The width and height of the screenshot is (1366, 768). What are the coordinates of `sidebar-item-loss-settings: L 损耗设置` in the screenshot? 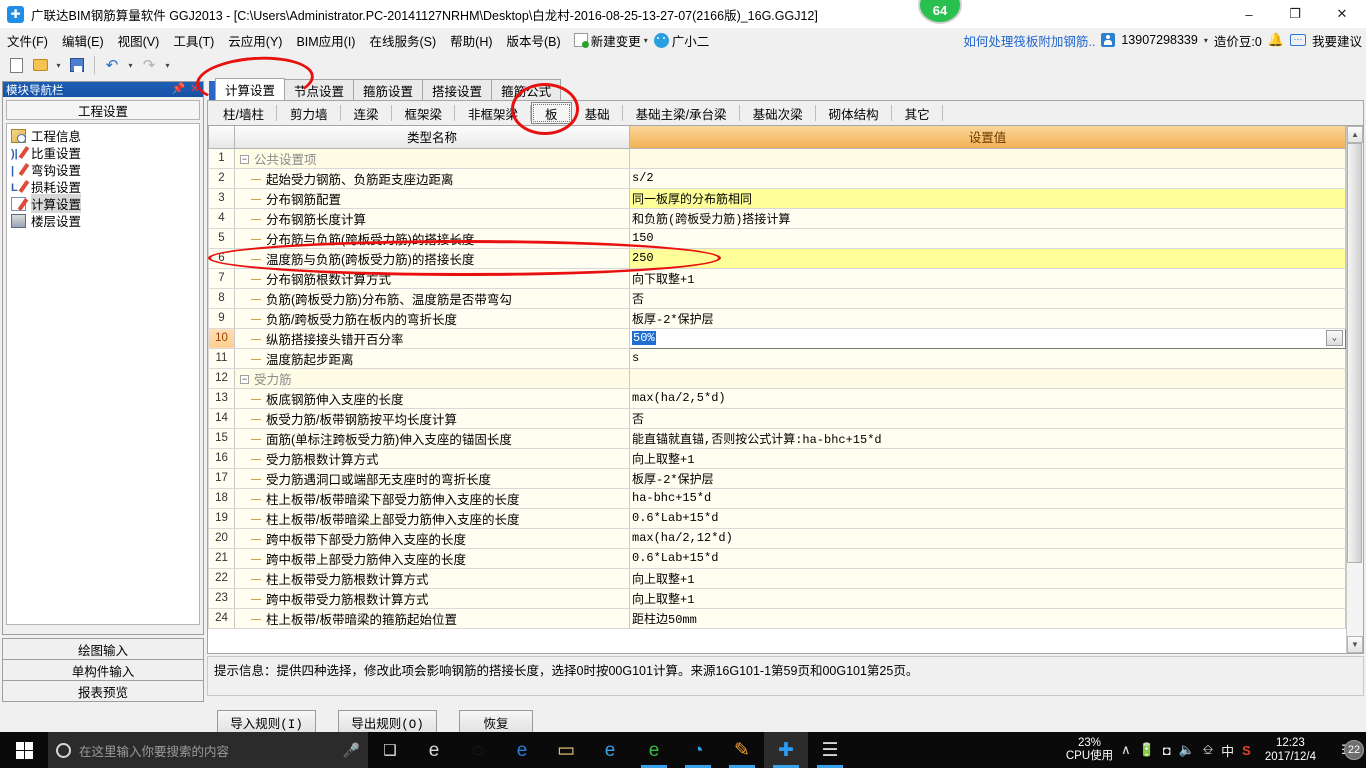 It's located at (103, 186).